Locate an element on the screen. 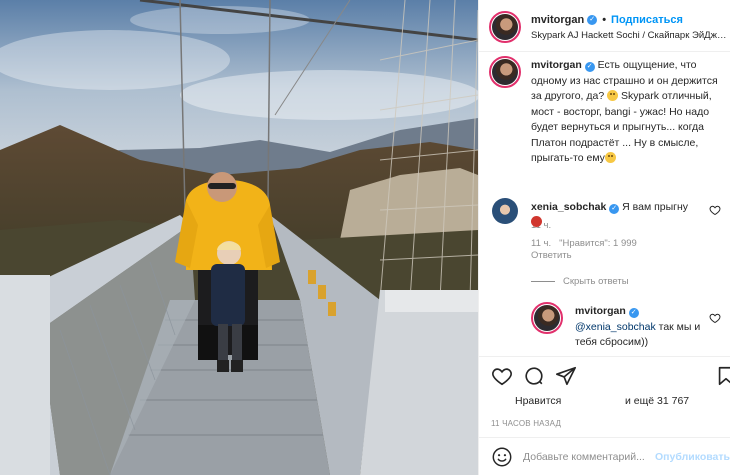 Image resolution: width=730 pixels, height=475 pixels. add-comment-bar: Опубликовать is located at coordinates (604, 456).